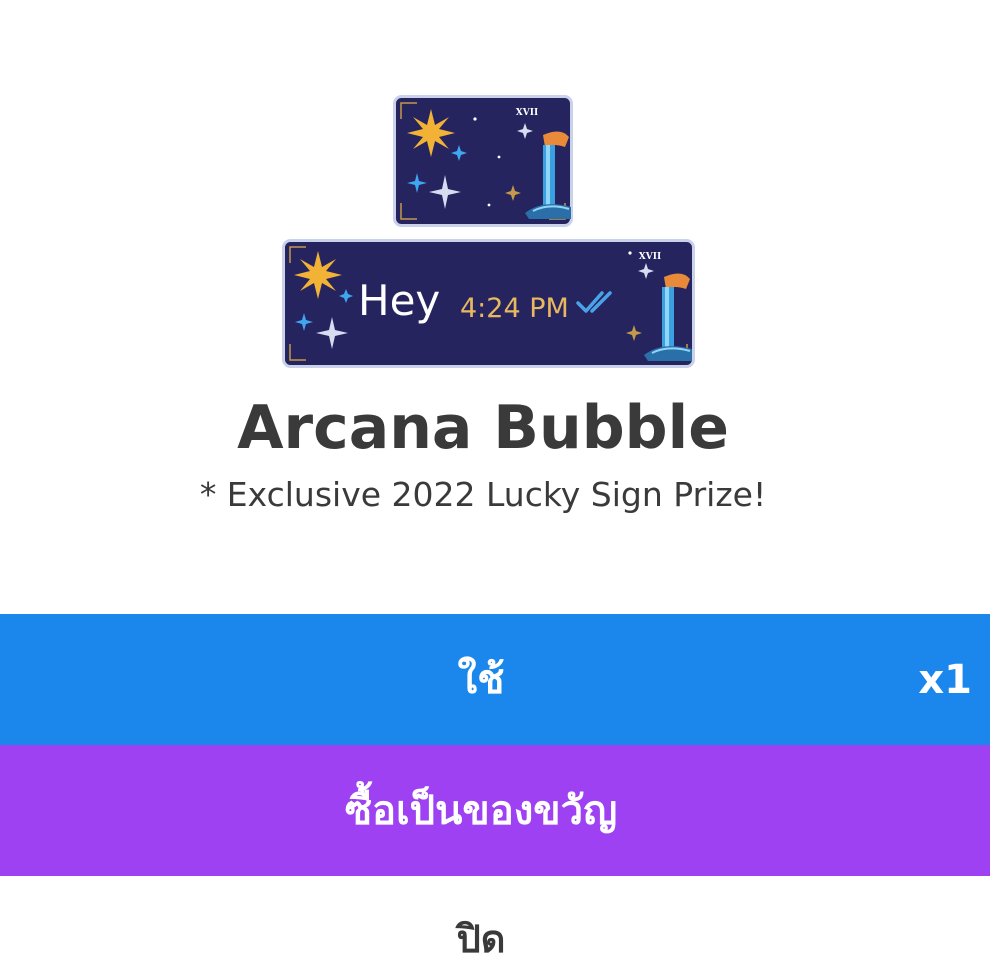 The width and height of the screenshot is (990, 954). I want to click on item-title: Arcana Bubble, so click(483, 428).